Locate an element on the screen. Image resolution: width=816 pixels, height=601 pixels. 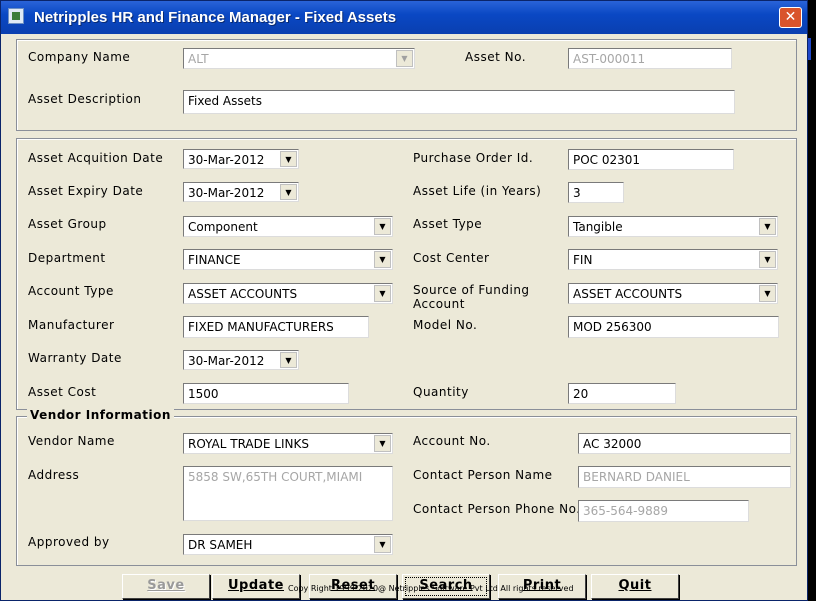
contact-person-field: BERNARD DANIEL is located at coordinates (684, 477).